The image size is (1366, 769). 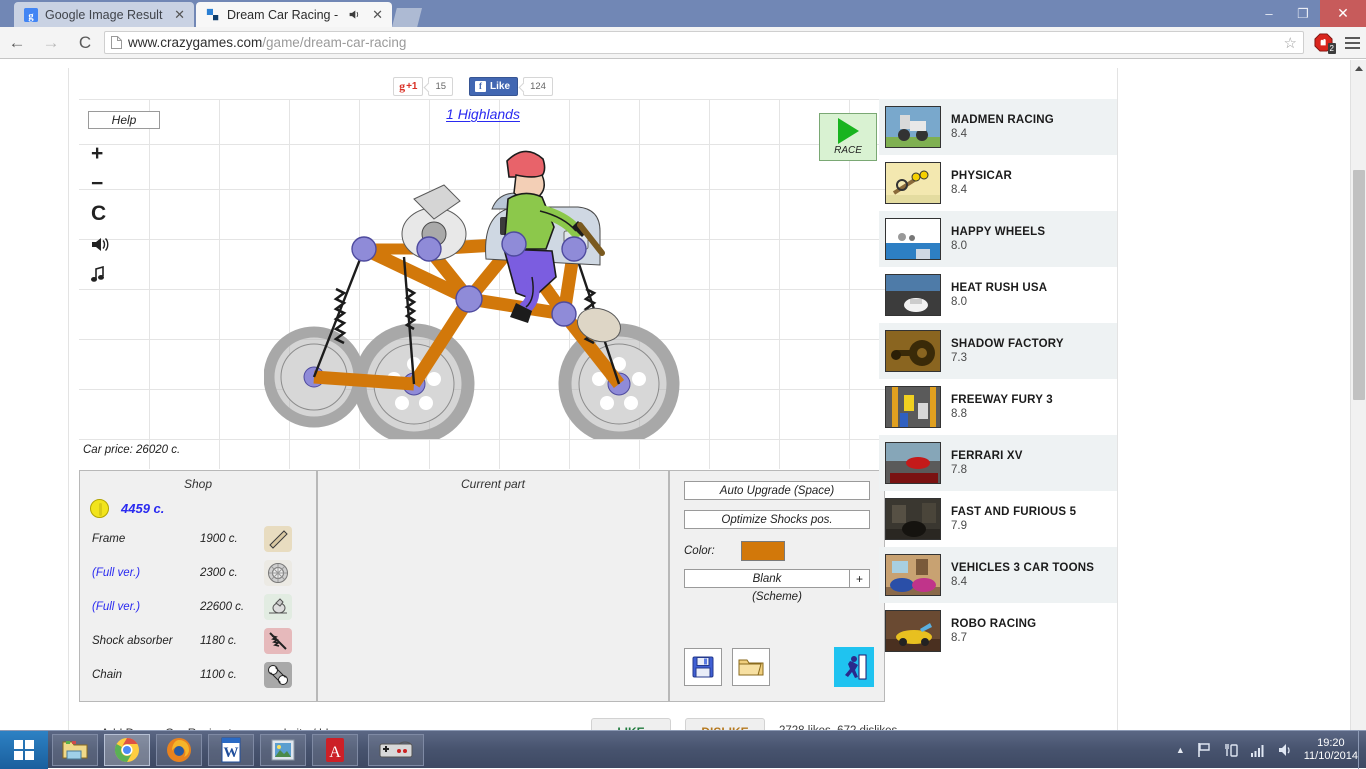 I want to click on zoom-in-tool: +, so click(x=106, y=154).